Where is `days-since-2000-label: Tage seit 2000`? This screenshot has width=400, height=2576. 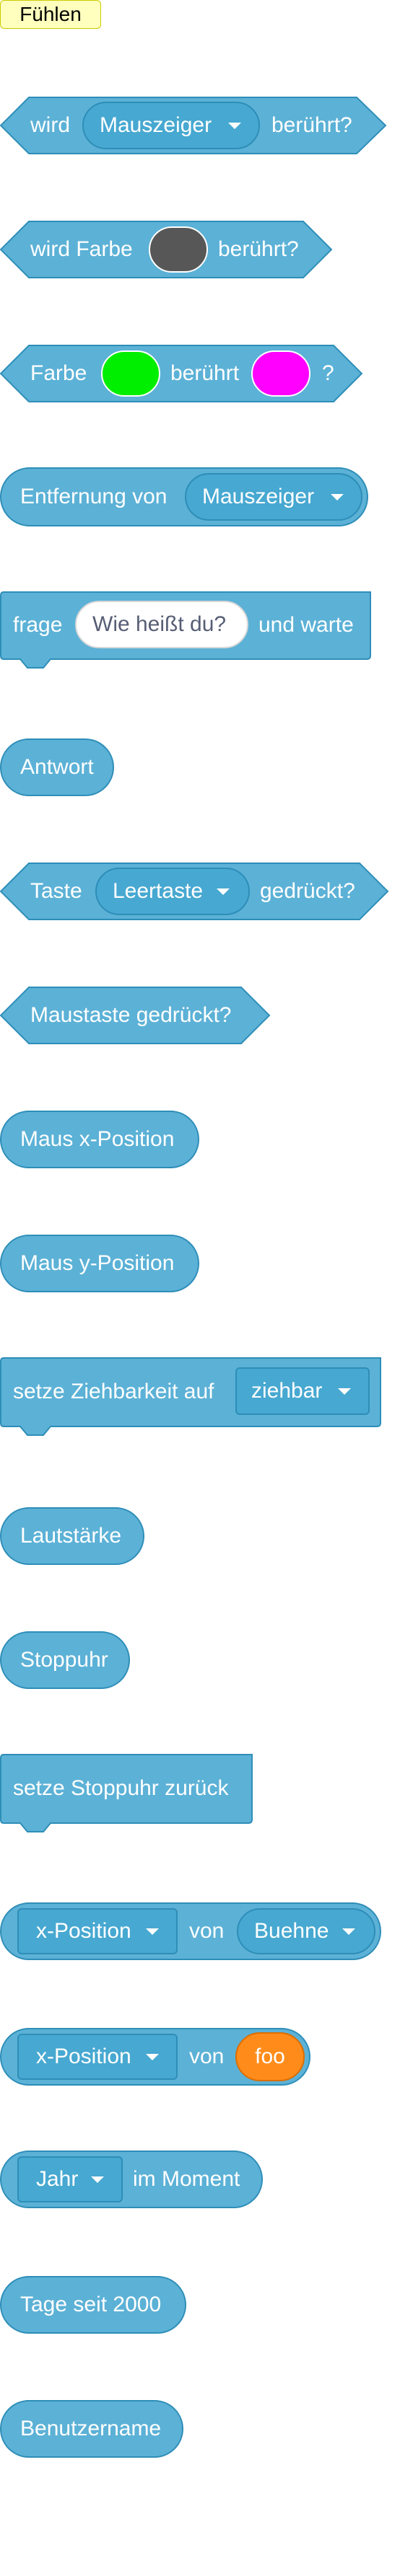 days-since-2000-label: Tage seit 2000 is located at coordinates (91, 2304).